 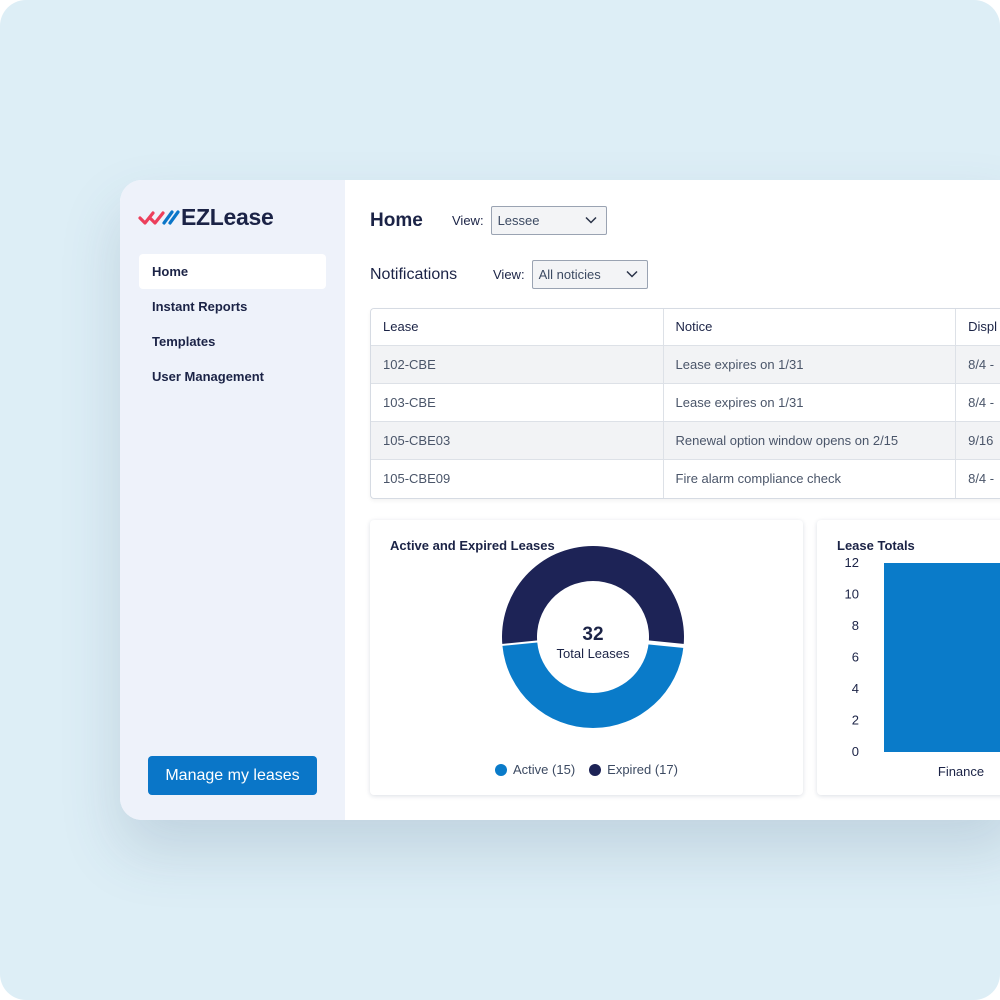 I want to click on column-header-notice: Notice, so click(x=810, y=327).